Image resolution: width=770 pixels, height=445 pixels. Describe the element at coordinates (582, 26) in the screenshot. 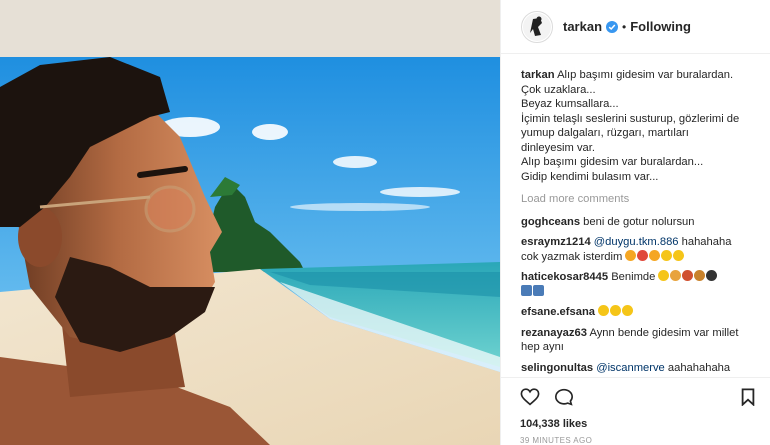

I see `post-author-username: tarkan` at that location.